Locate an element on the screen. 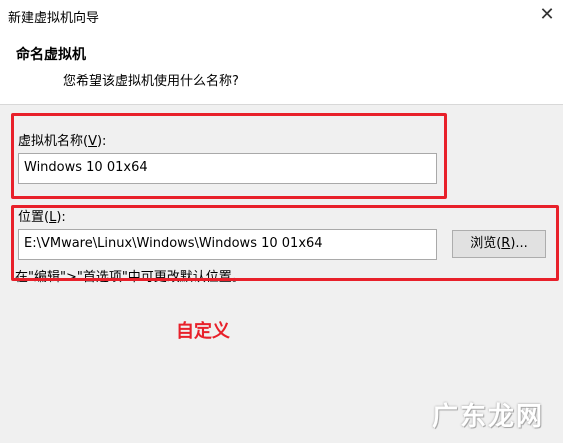  page-title: 命名虚拟机 is located at coordinates (51, 55).